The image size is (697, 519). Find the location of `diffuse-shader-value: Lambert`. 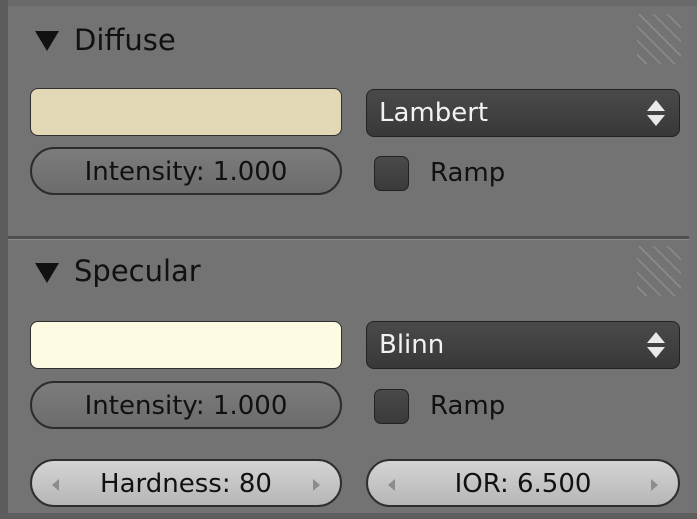

diffuse-shader-value: Lambert is located at coordinates (434, 113).